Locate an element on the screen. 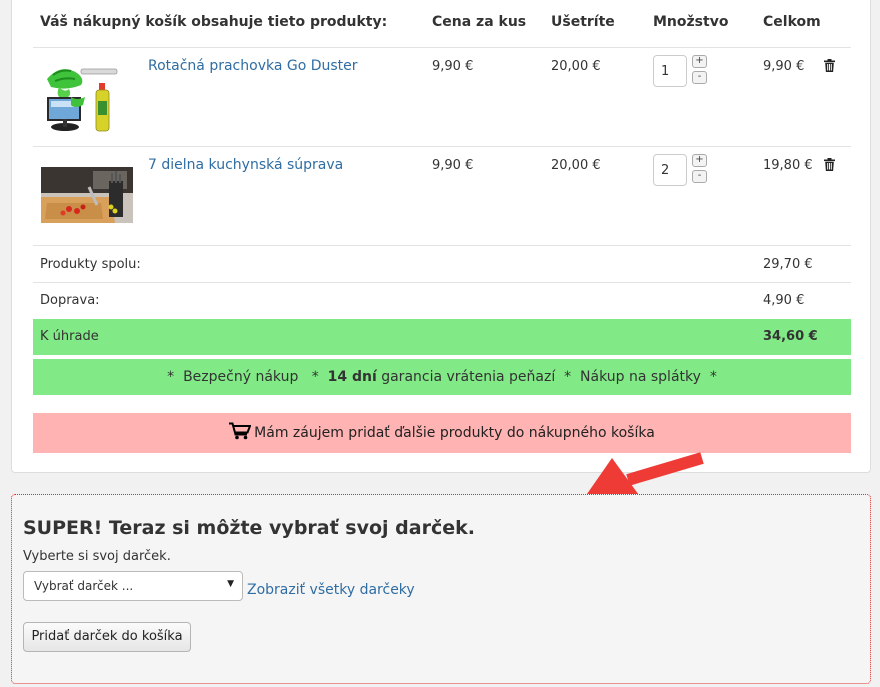 This screenshot has width=880, height=687. guarantee-days: 14 dní is located at coordinates (352, 377).